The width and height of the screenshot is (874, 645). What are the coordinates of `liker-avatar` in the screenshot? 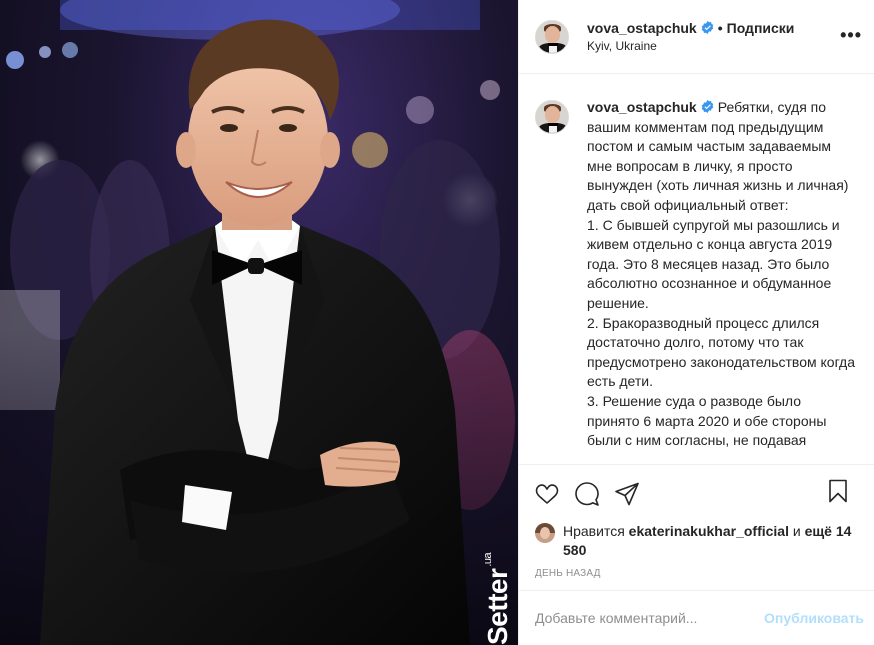 It's located at (545, 533).